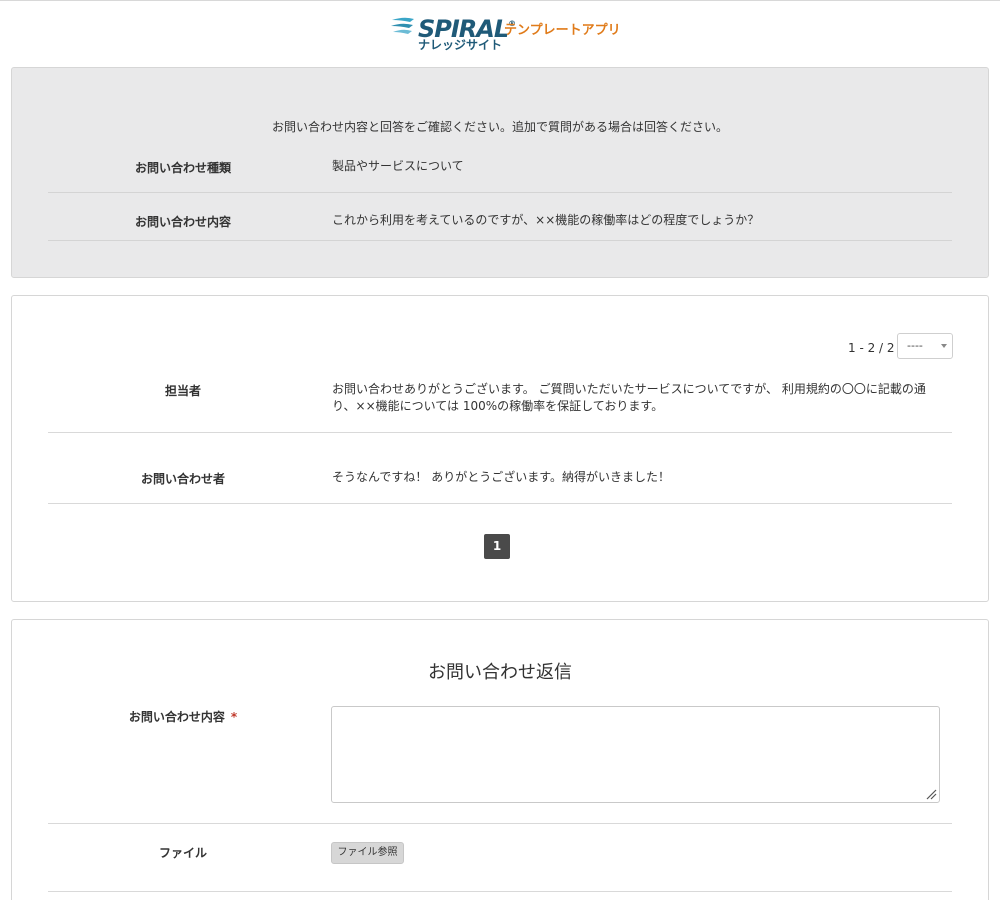 The height and width of the screenshot is (900, 1000). Describe the element at coordinates (546, 220) in the screenshot. I see `inquiry-content-value: これから利用を考えているのですが、××機能の稼働率はどの程度でしょうか？` at that location.